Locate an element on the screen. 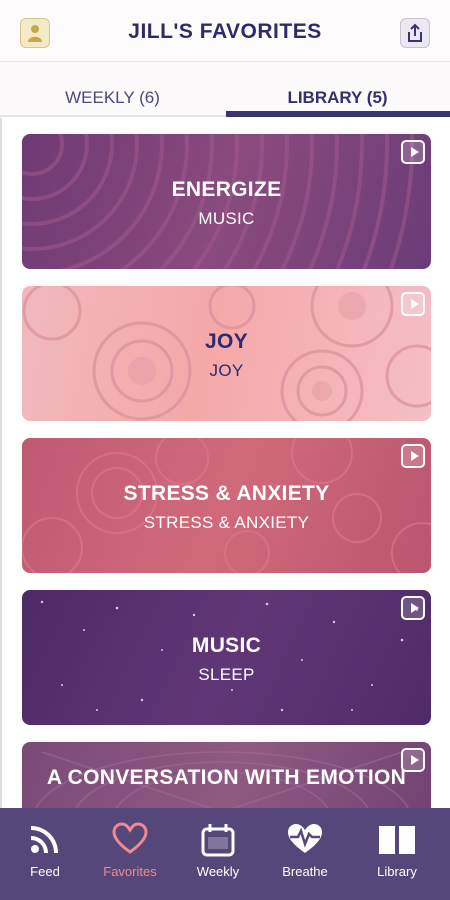 This screenshot has height=900, width=450. nav-library: Library is located at coordinates (397, 854).